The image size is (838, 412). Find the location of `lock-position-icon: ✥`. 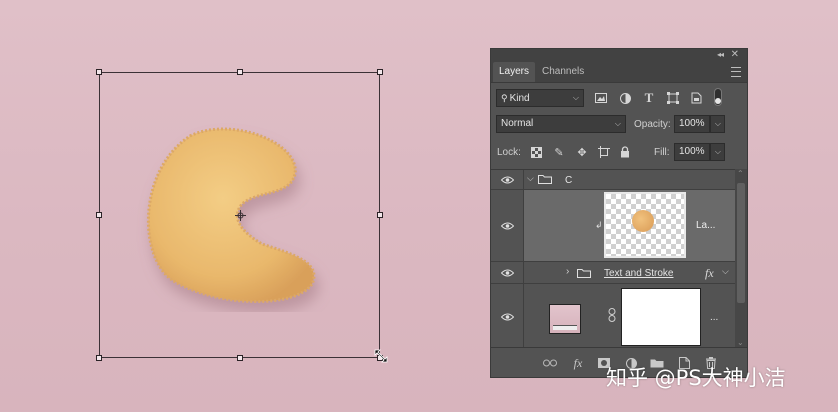

lock-position-icon: ✥ is located at coordinates (582, 152).